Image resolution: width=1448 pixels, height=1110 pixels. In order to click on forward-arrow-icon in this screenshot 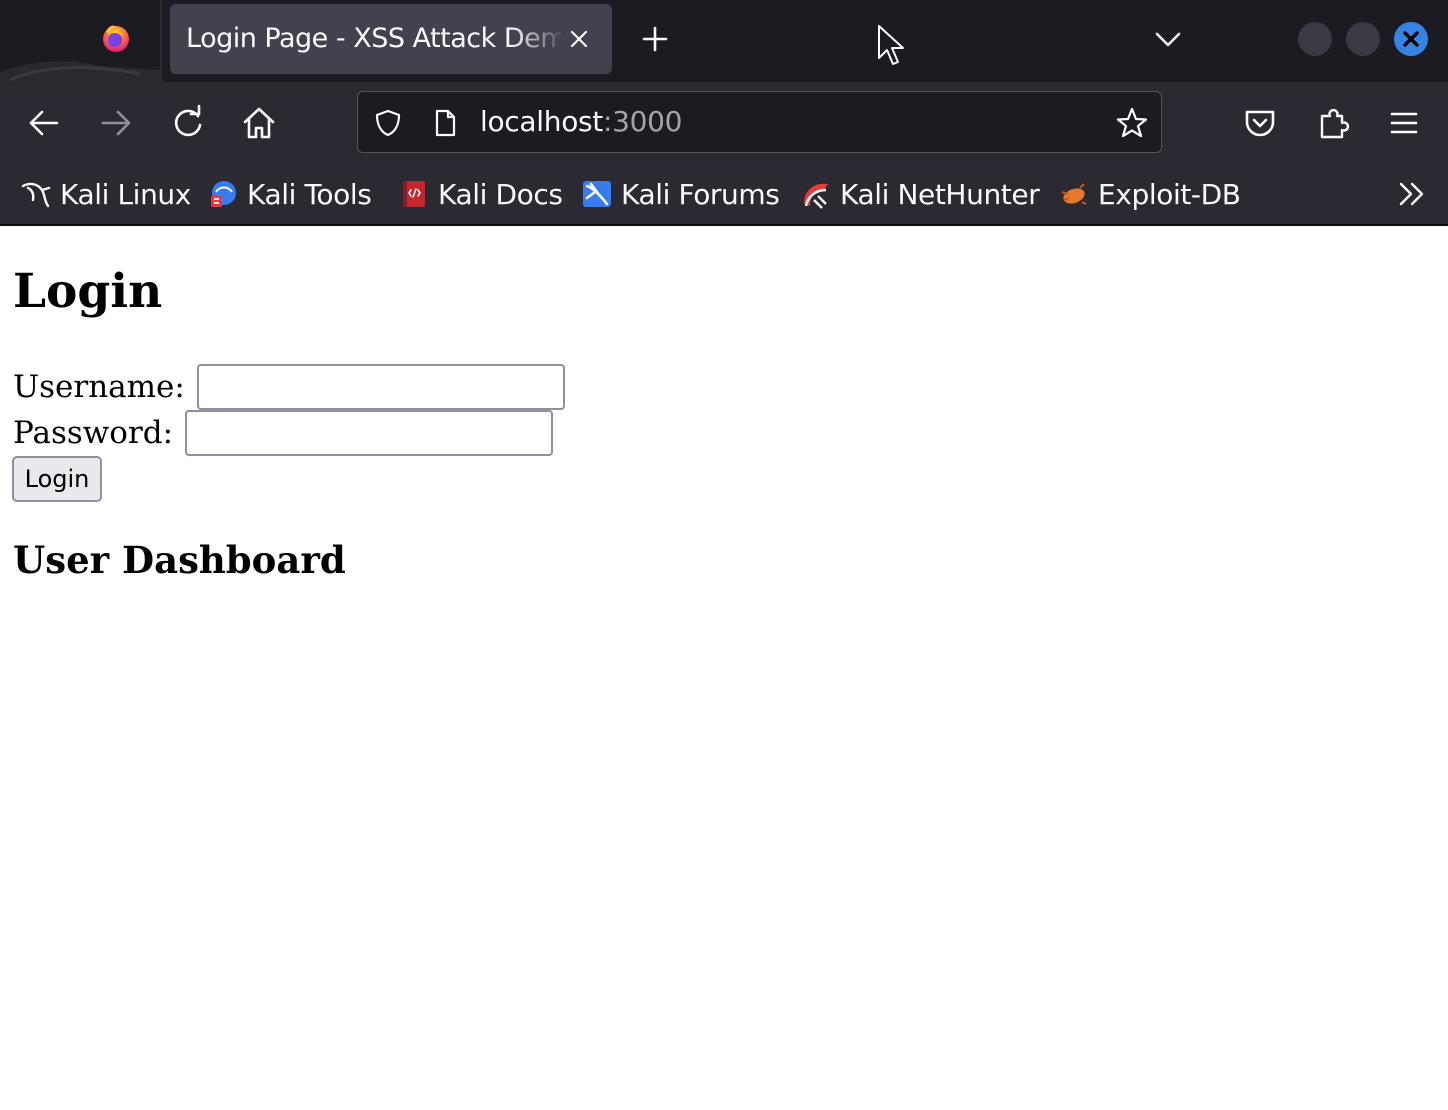, I will do `click(116, 123)`.